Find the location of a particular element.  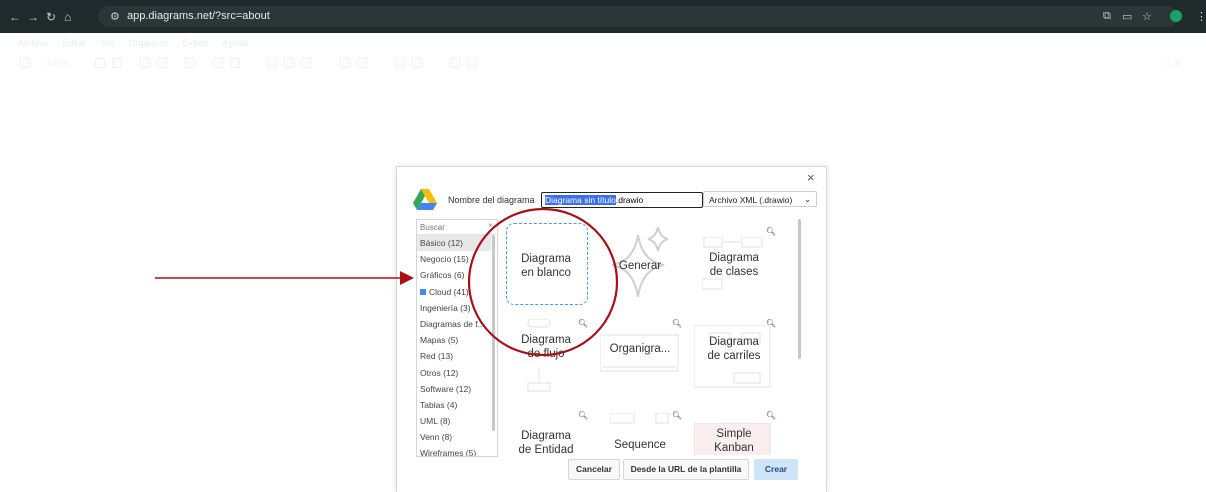

annotation-overlay is located at coordinates (387, 282).